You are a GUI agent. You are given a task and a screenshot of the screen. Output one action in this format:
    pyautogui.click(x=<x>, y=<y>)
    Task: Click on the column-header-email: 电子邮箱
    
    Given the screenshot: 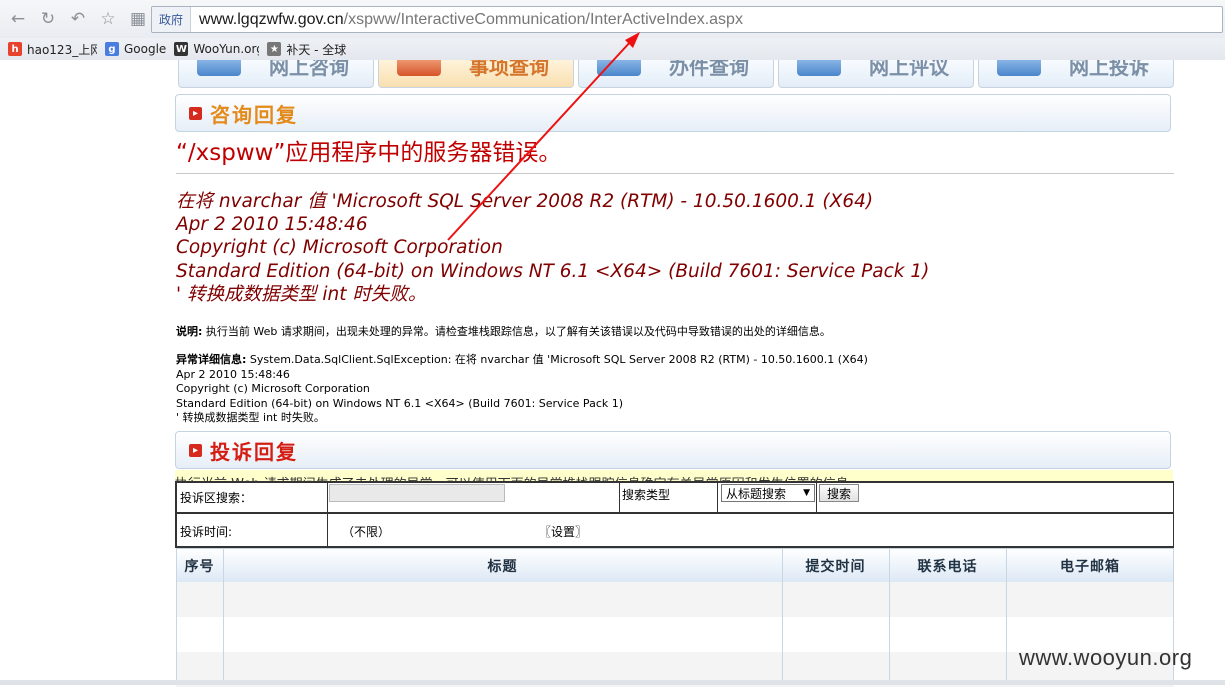 What is the action you would take?
    pyautogui.click(x=1090, y=567)
    